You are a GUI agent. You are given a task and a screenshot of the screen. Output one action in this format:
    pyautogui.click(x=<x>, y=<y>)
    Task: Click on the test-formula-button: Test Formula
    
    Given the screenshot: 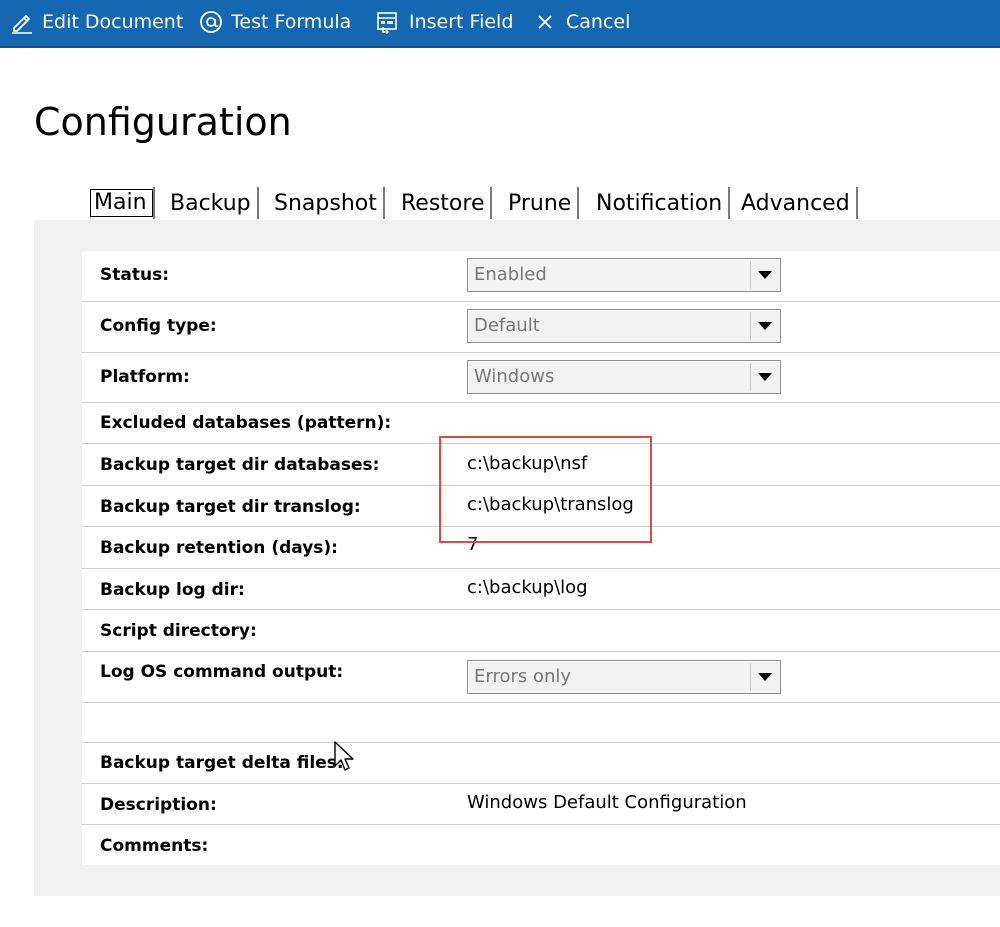 What is the action you would take?
    pyautogui.click(x=275, y=22)
    